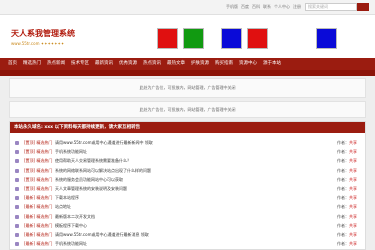  Describe the element at coordinates (331, 7) in the screenshot. I see `search-input: 搜索关键词` at that location.